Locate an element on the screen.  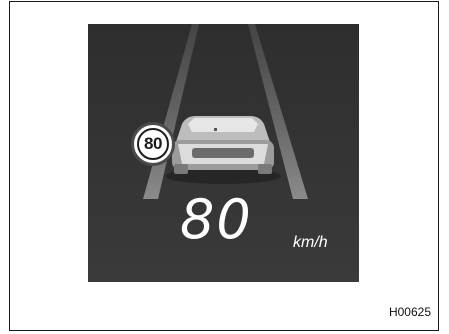
current-speed-readout: 80 is located at coordinates (216, 219).